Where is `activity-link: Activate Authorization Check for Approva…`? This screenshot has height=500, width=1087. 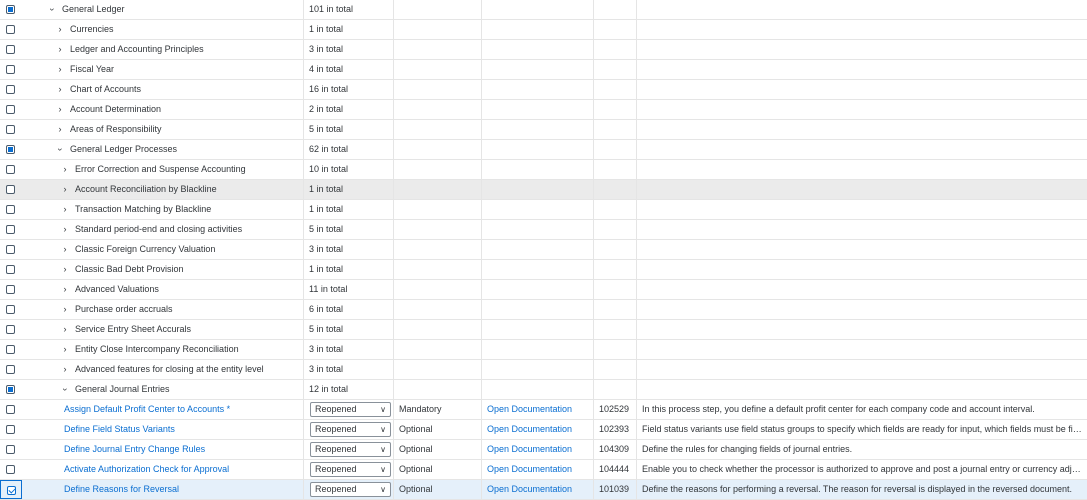 activity-link: Activate Authorization Check for Approva… is located at coordinates (146, 469).